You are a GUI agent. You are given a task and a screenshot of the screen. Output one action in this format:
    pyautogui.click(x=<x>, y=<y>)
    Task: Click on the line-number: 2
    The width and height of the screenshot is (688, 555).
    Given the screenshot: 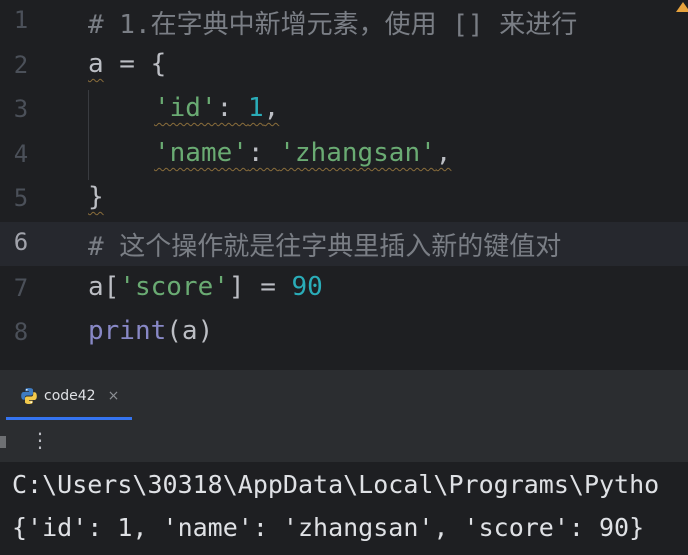 What is the action you would take?
    pyautogui.click(x=21, y=65)
    